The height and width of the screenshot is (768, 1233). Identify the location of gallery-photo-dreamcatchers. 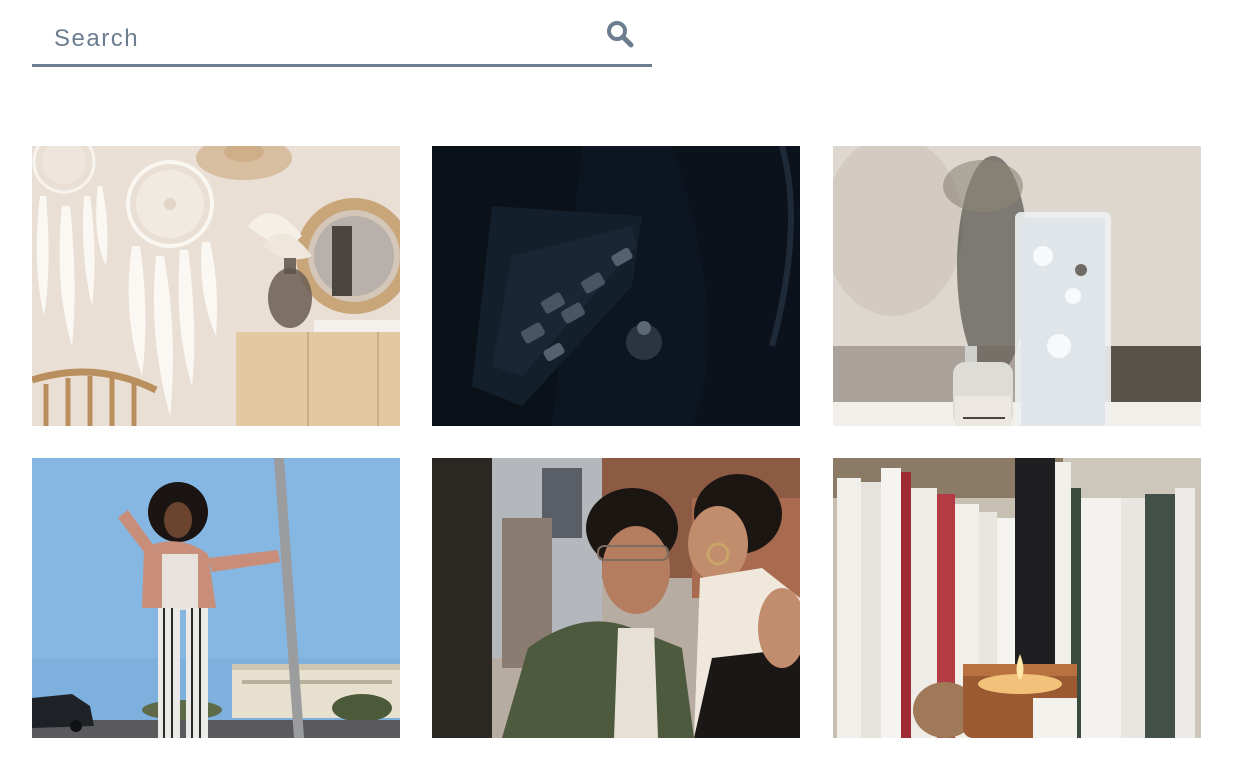
(216, 286).